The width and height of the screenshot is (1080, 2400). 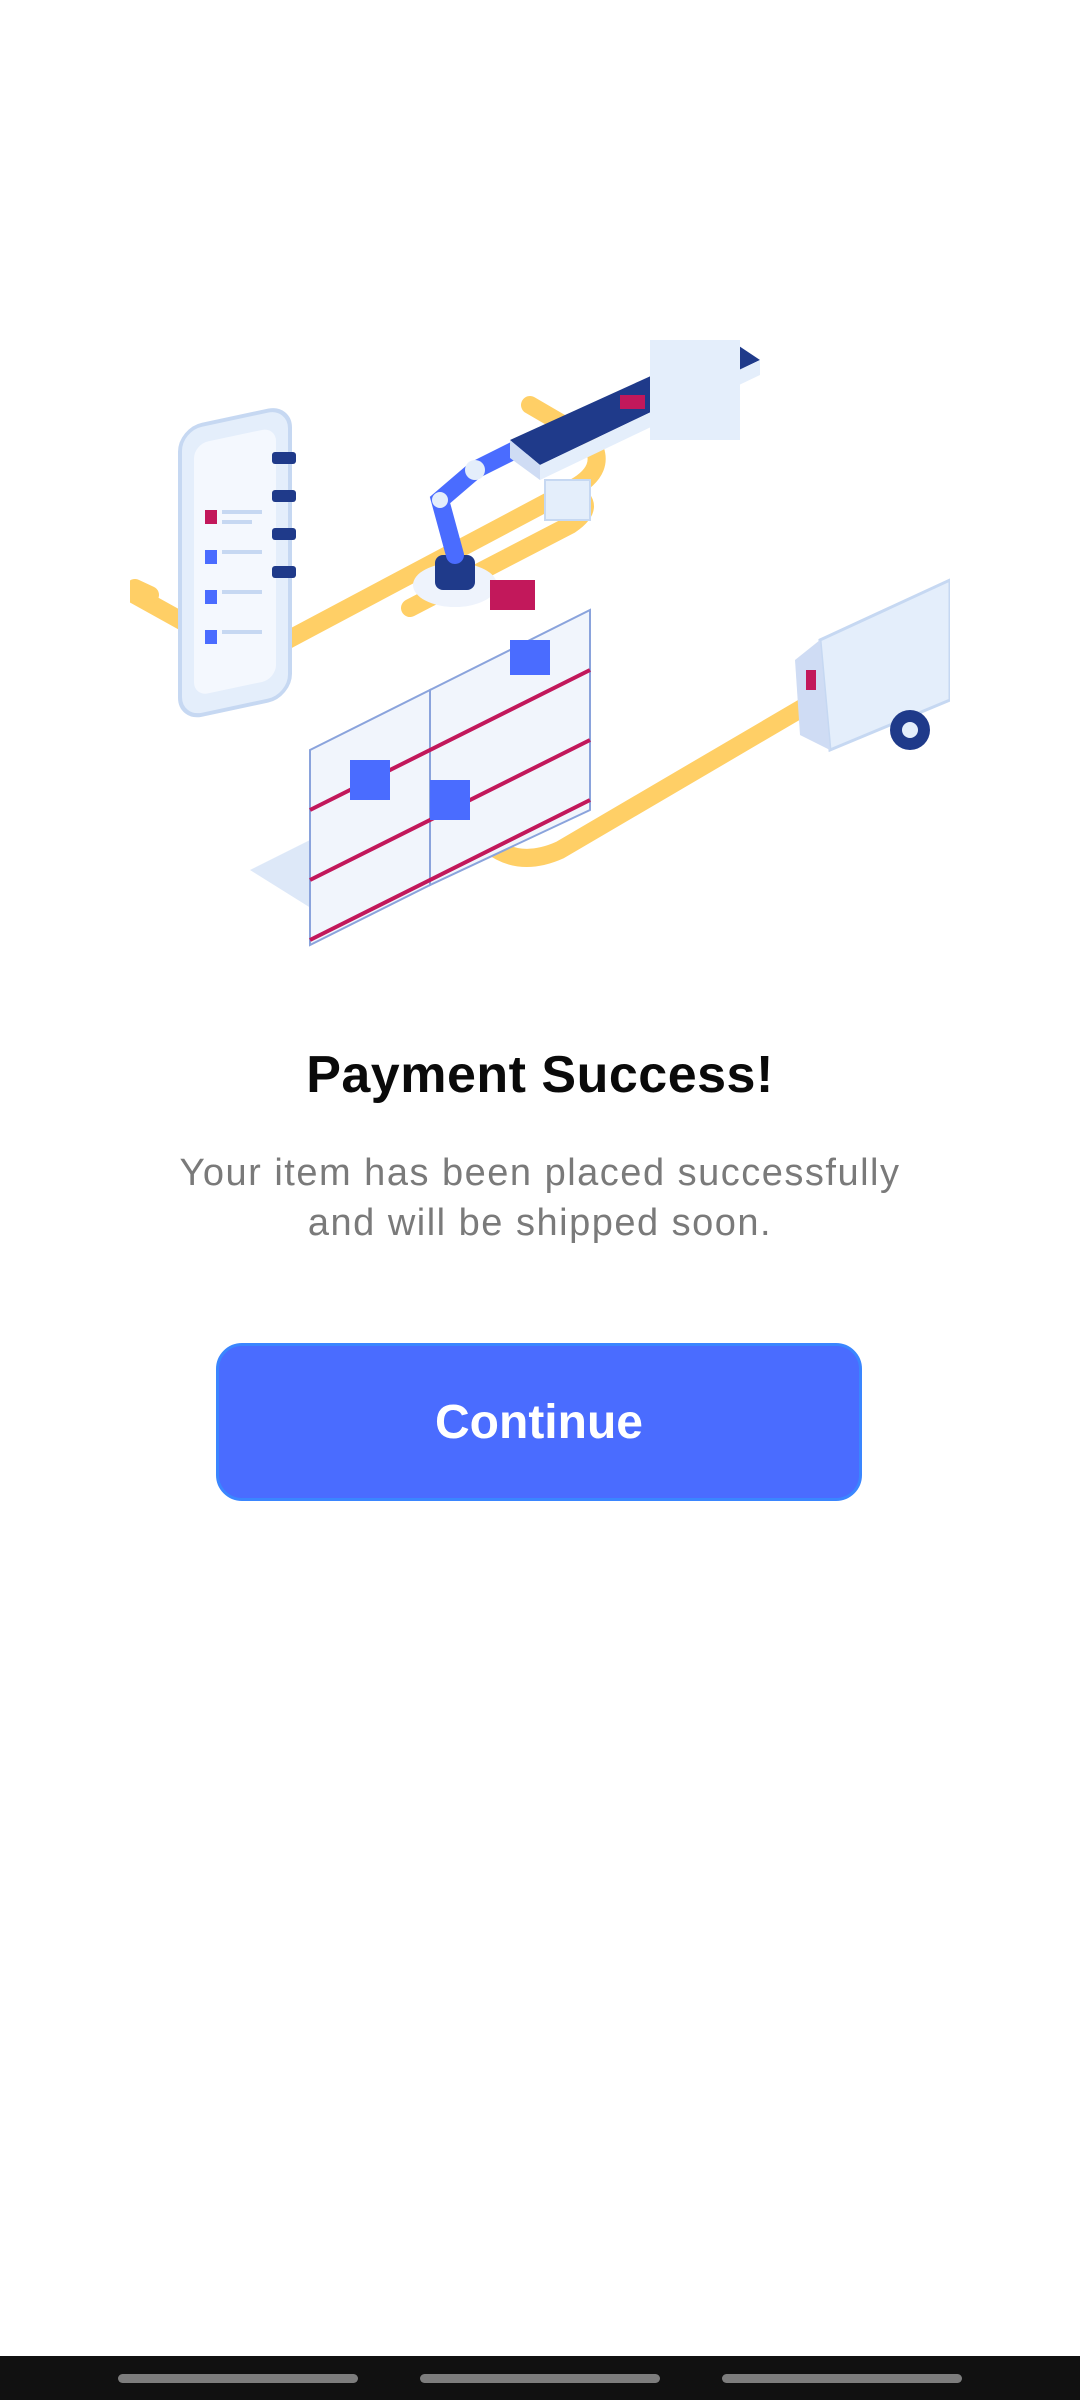 I want to click on conveyor-machine-icon, so click(x=635, y=413).